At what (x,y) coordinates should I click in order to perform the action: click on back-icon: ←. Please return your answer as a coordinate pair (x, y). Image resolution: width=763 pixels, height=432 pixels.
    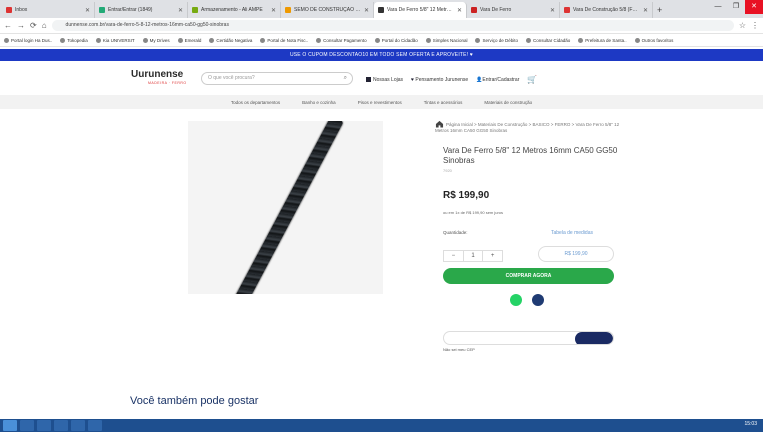
    Looking at the image, I should click on (8, 25).